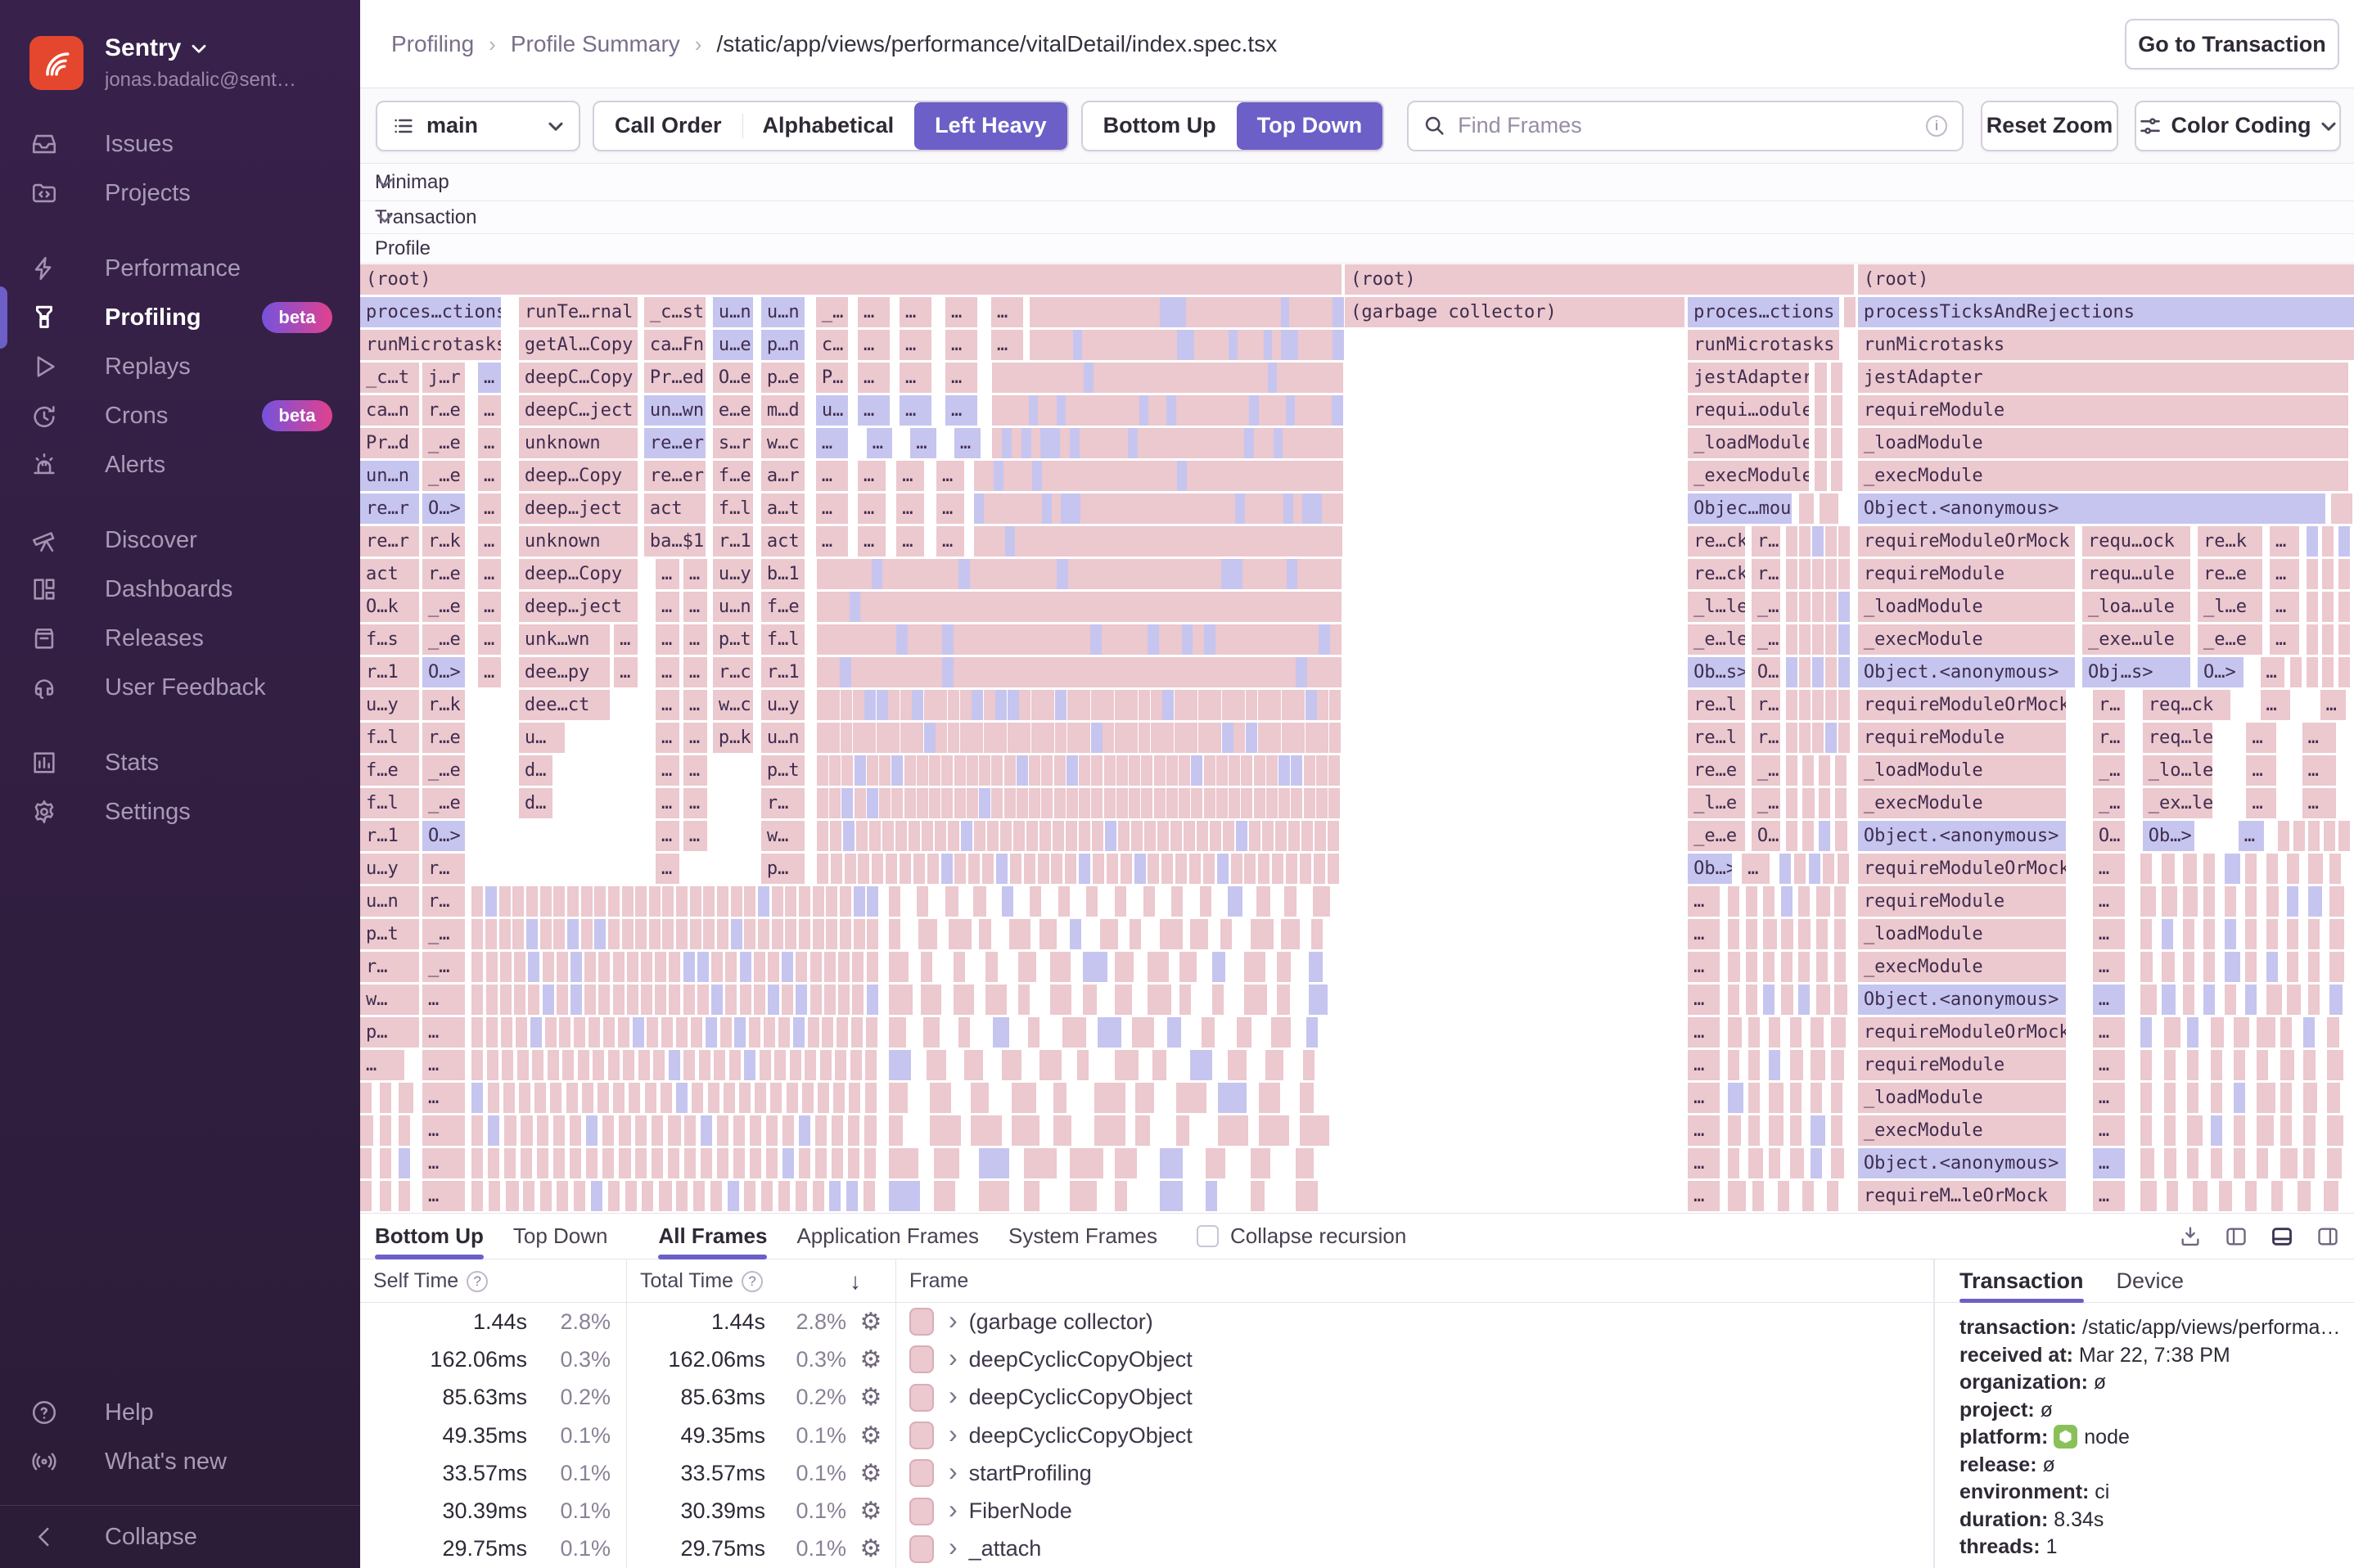 This screenshot has height=1568, width=2354. I want to click on panel-right-icon, so click(2327, 1236).